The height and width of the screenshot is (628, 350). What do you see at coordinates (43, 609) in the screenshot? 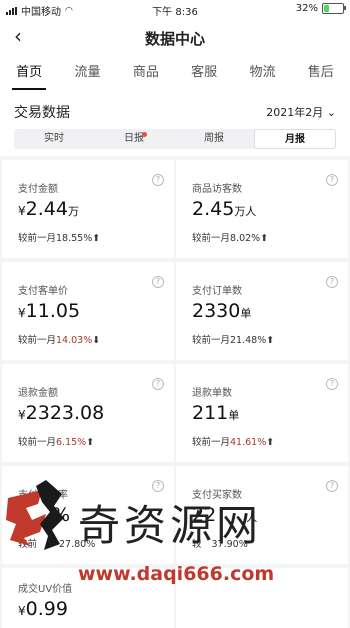
I see `metric-value: ¥0.99` at bounding box center [43, 609].